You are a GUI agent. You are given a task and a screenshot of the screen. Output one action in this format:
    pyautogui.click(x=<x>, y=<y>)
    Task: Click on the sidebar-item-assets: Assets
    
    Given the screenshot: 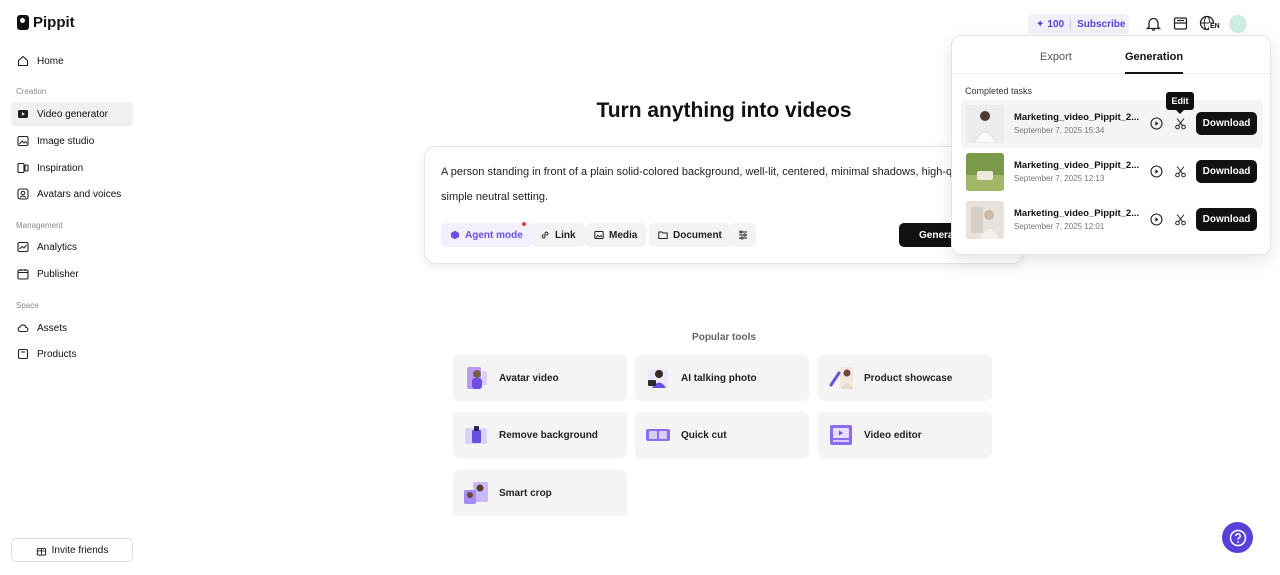 What is the action you would take?
    pyautogui.click(x=72, y=328)
    